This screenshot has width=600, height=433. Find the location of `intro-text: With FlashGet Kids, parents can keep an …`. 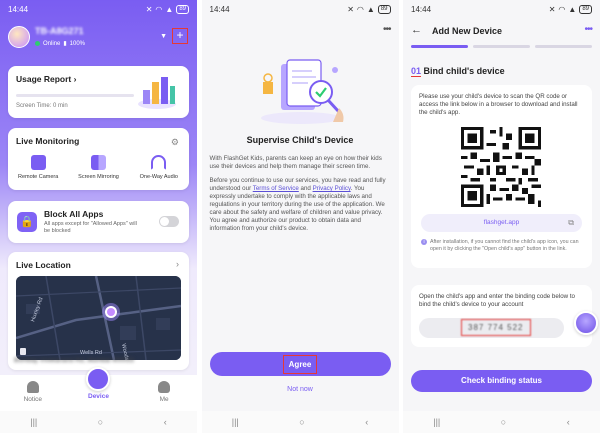

intro-text: With FlashGet Kids, parents can keep an … is located at coordinates (295, 162).